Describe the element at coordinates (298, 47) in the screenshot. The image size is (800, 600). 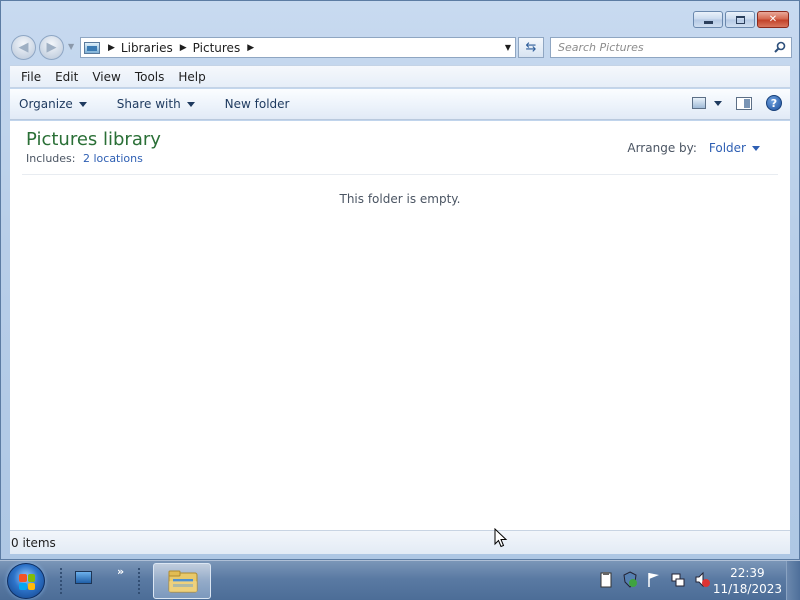
I see `address-bar: ▶ Libraries ▶ Pictures ▶ ▼` at that location.